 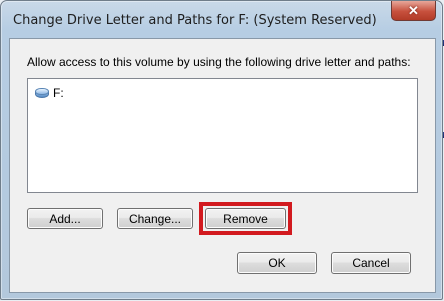 I want to click on ok-button: OK, so click(x=277, y=263).